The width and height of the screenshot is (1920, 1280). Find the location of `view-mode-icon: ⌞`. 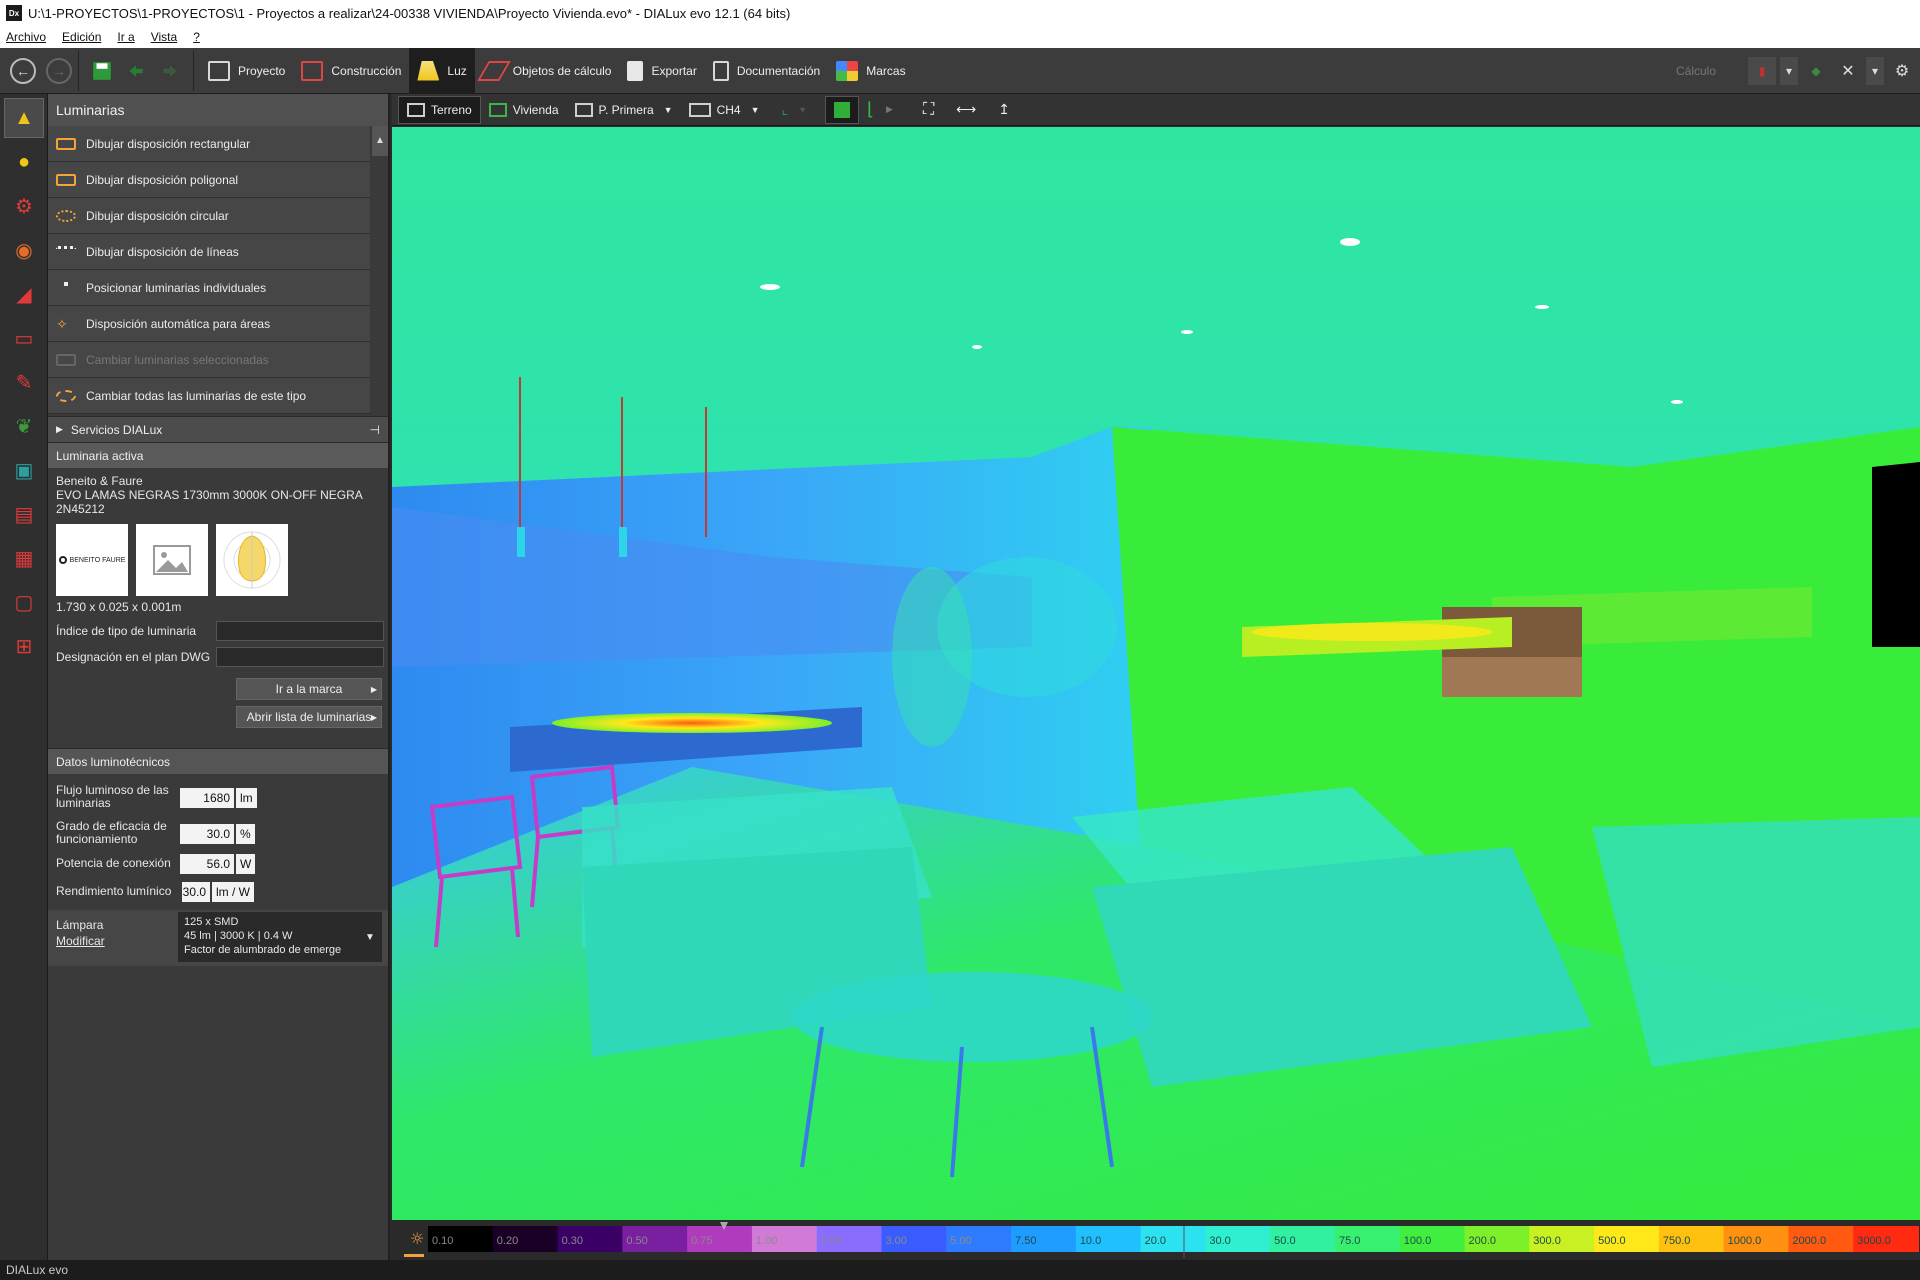

view-mode-icon: ⌞ is located at coordinates (785, 109).